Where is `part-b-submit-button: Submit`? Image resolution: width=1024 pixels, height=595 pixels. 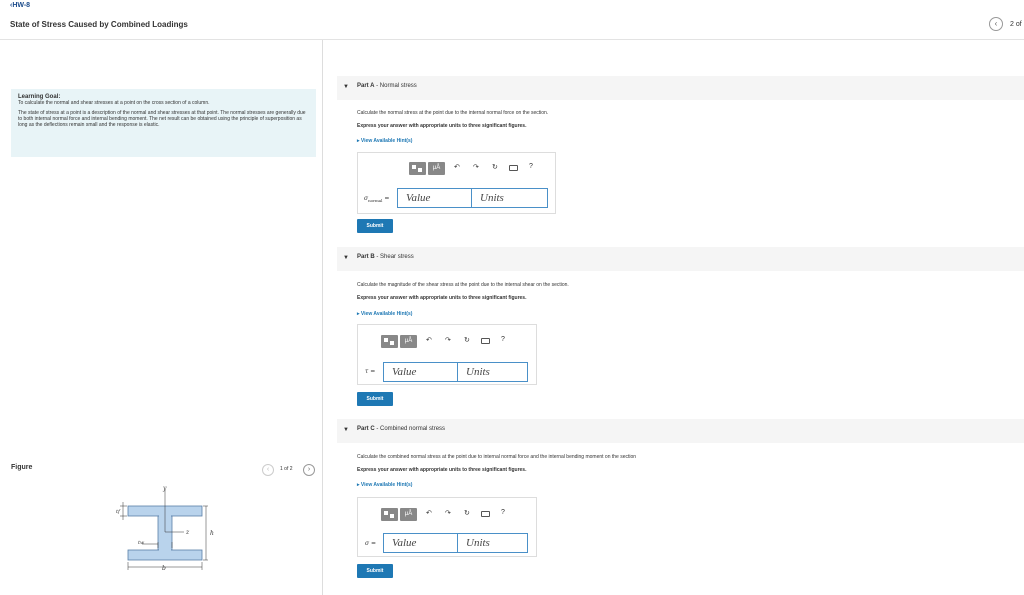
part-b-submit-button: Submit is located at coordinates (375, 399).